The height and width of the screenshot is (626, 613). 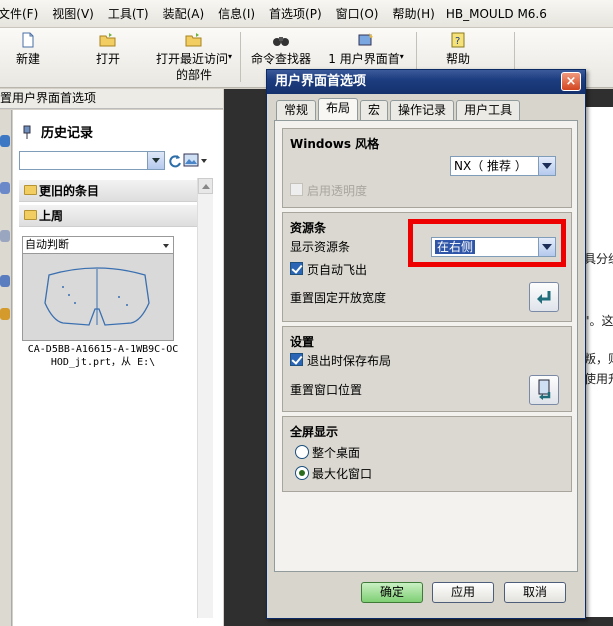 What do you see at coordinates (5, 236) in the screenshot?
I see `reuse-library-icon` at bounding box center [5, 236].